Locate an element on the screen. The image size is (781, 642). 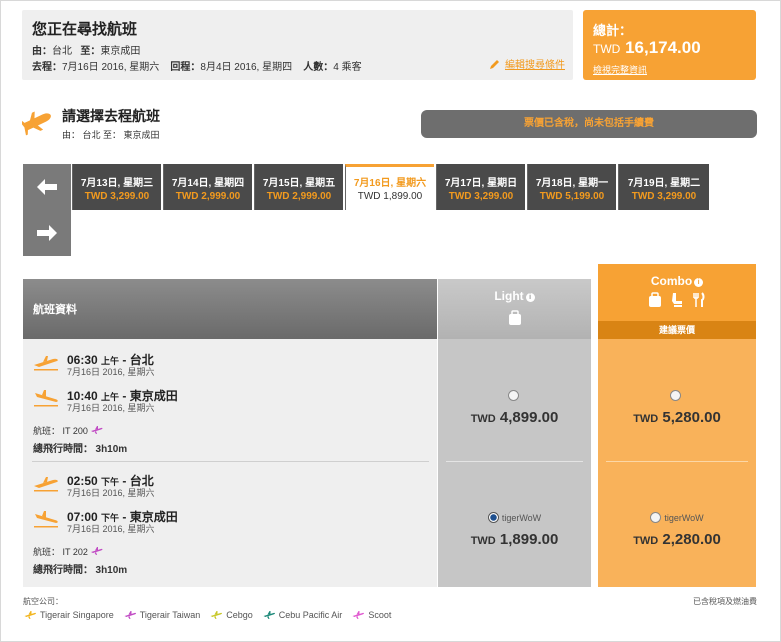
seat-icon is located at coordinates (677, 300).